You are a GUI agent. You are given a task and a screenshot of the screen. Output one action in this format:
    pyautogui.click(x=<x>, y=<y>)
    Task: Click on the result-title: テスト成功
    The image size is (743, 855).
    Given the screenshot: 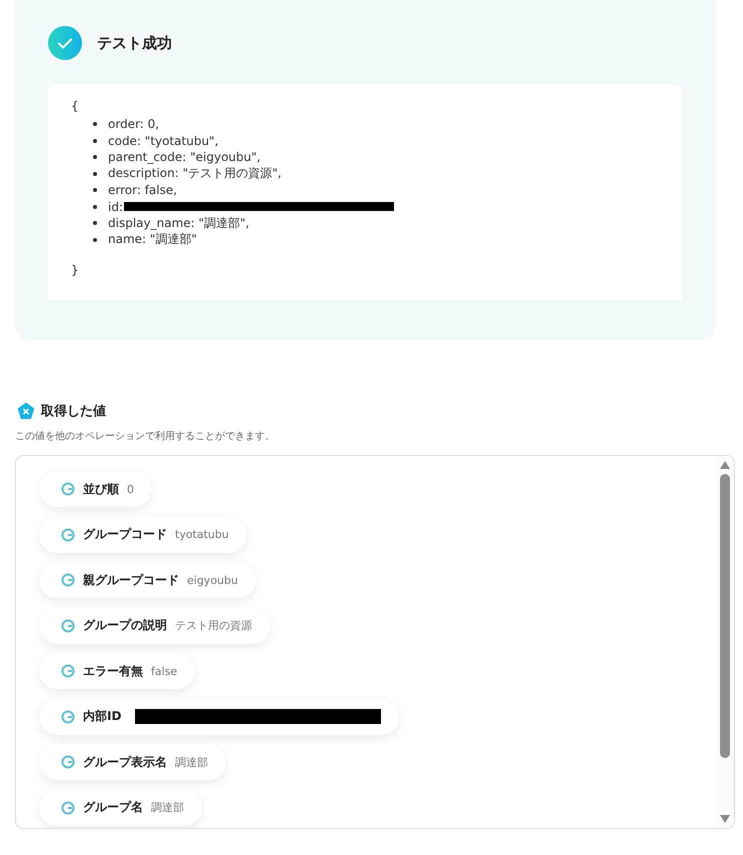 What is the action you would take?
    pyautogui.click(x=134, y=43)
    